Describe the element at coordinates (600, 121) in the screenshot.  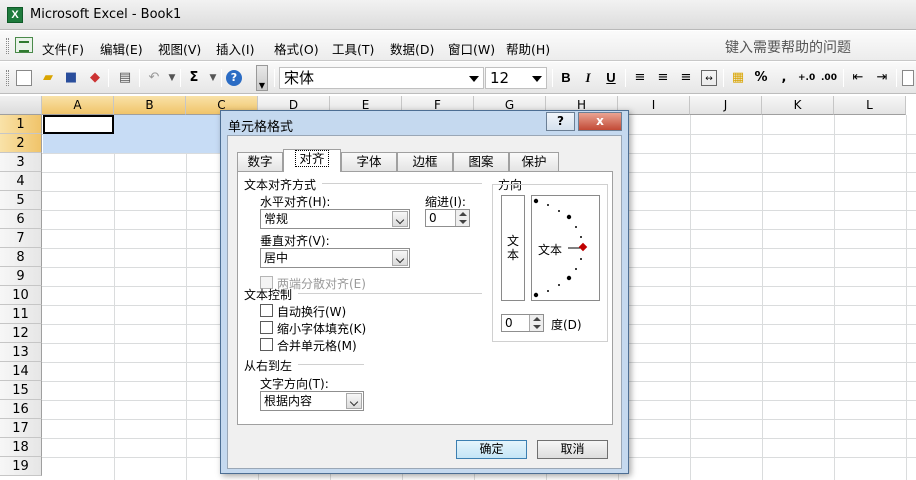
I see `dialog-close-button: x` at that location.